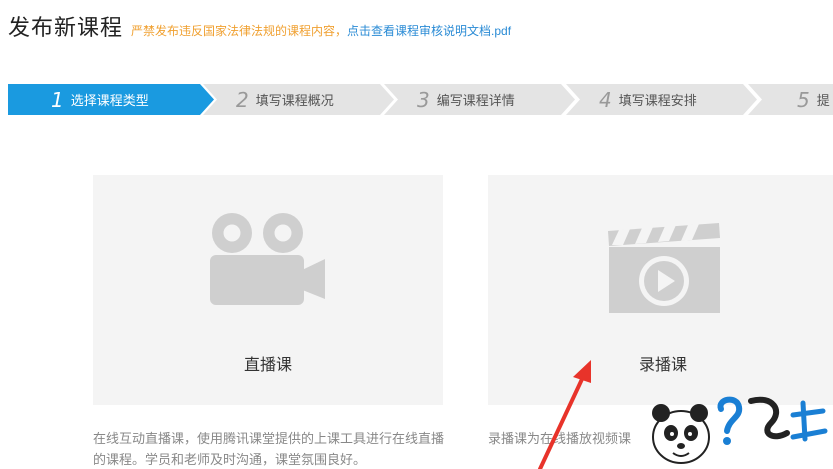 The image size is (833, 469). I want to click on watermark-logo, so click(740, 430).